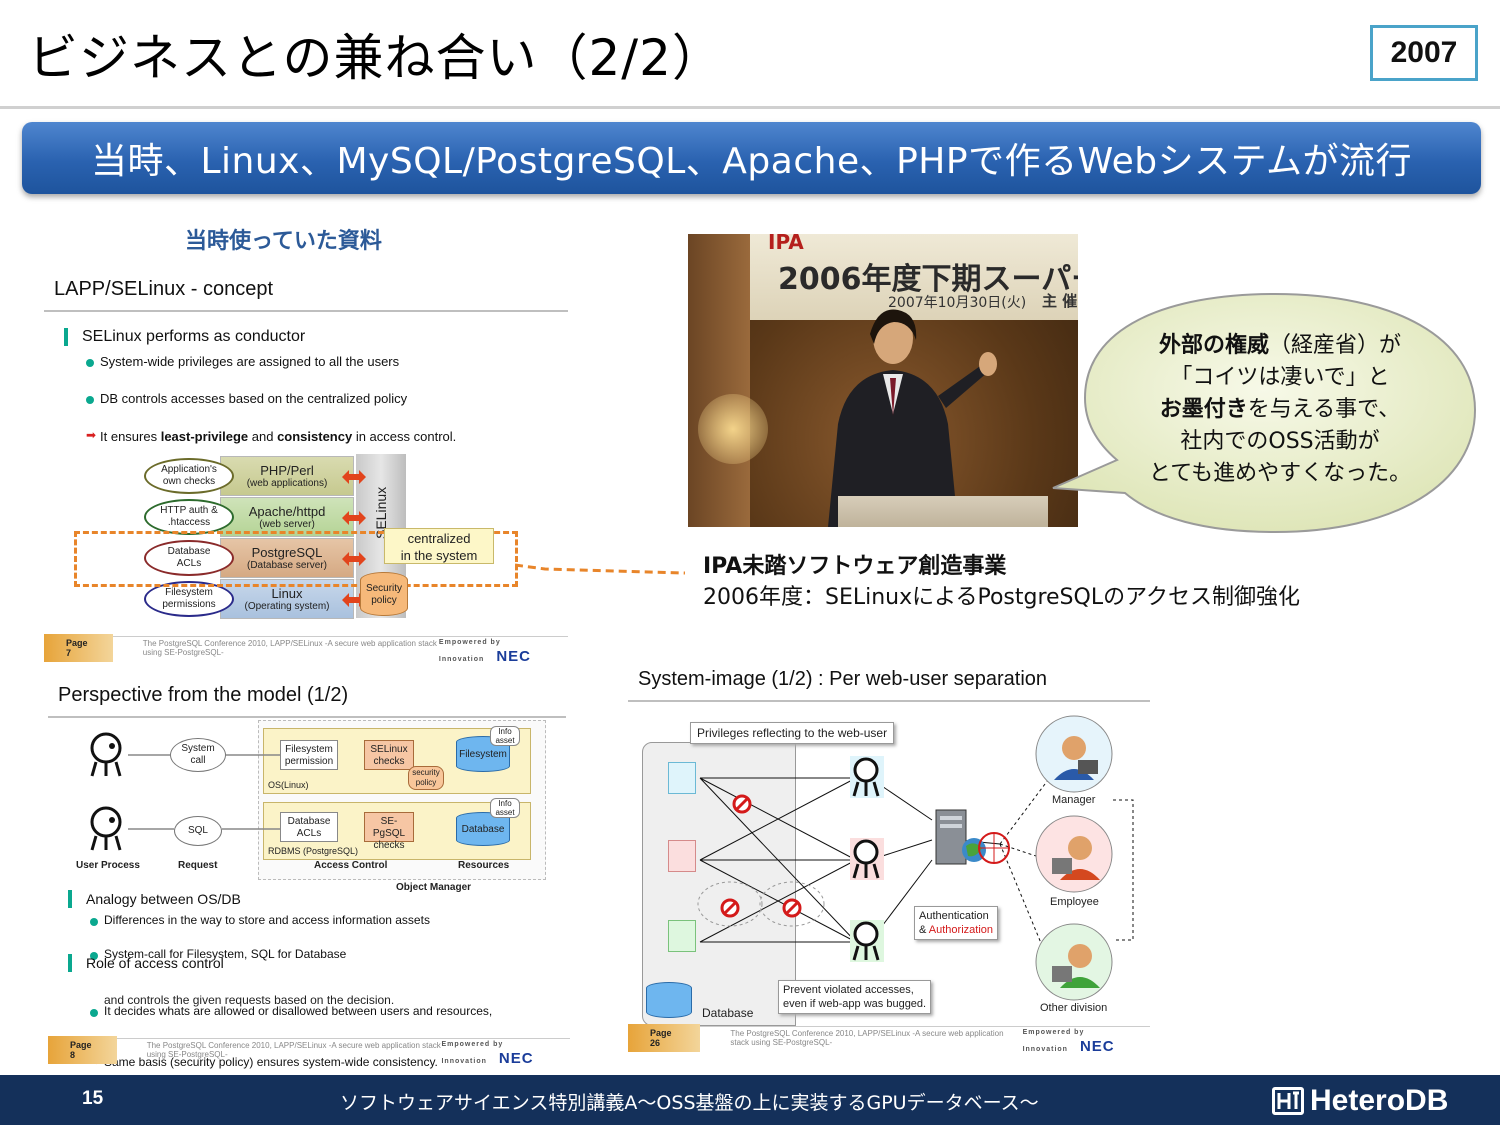 The height and width of the screenshot is (1125, 1500). I want to click on award-photo: IPA 2006年度下期スーパー 2007年10月30日(火) 主 催, so click(883, 380).